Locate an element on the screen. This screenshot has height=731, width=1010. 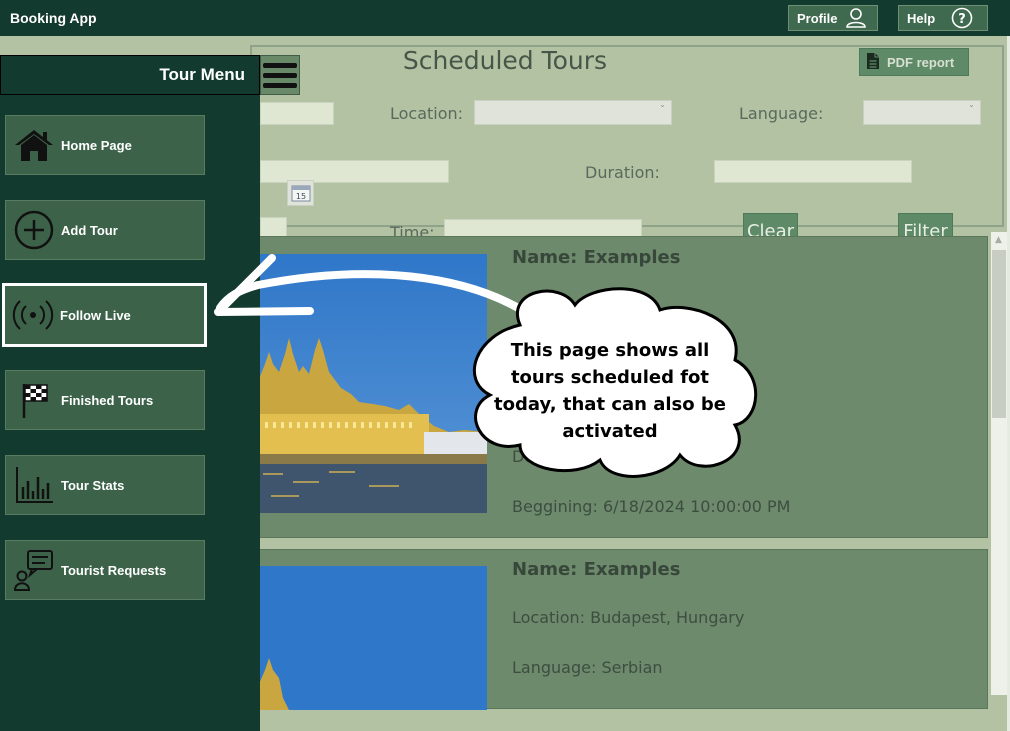
broadcast-icon is located at coordinates (32, 315).